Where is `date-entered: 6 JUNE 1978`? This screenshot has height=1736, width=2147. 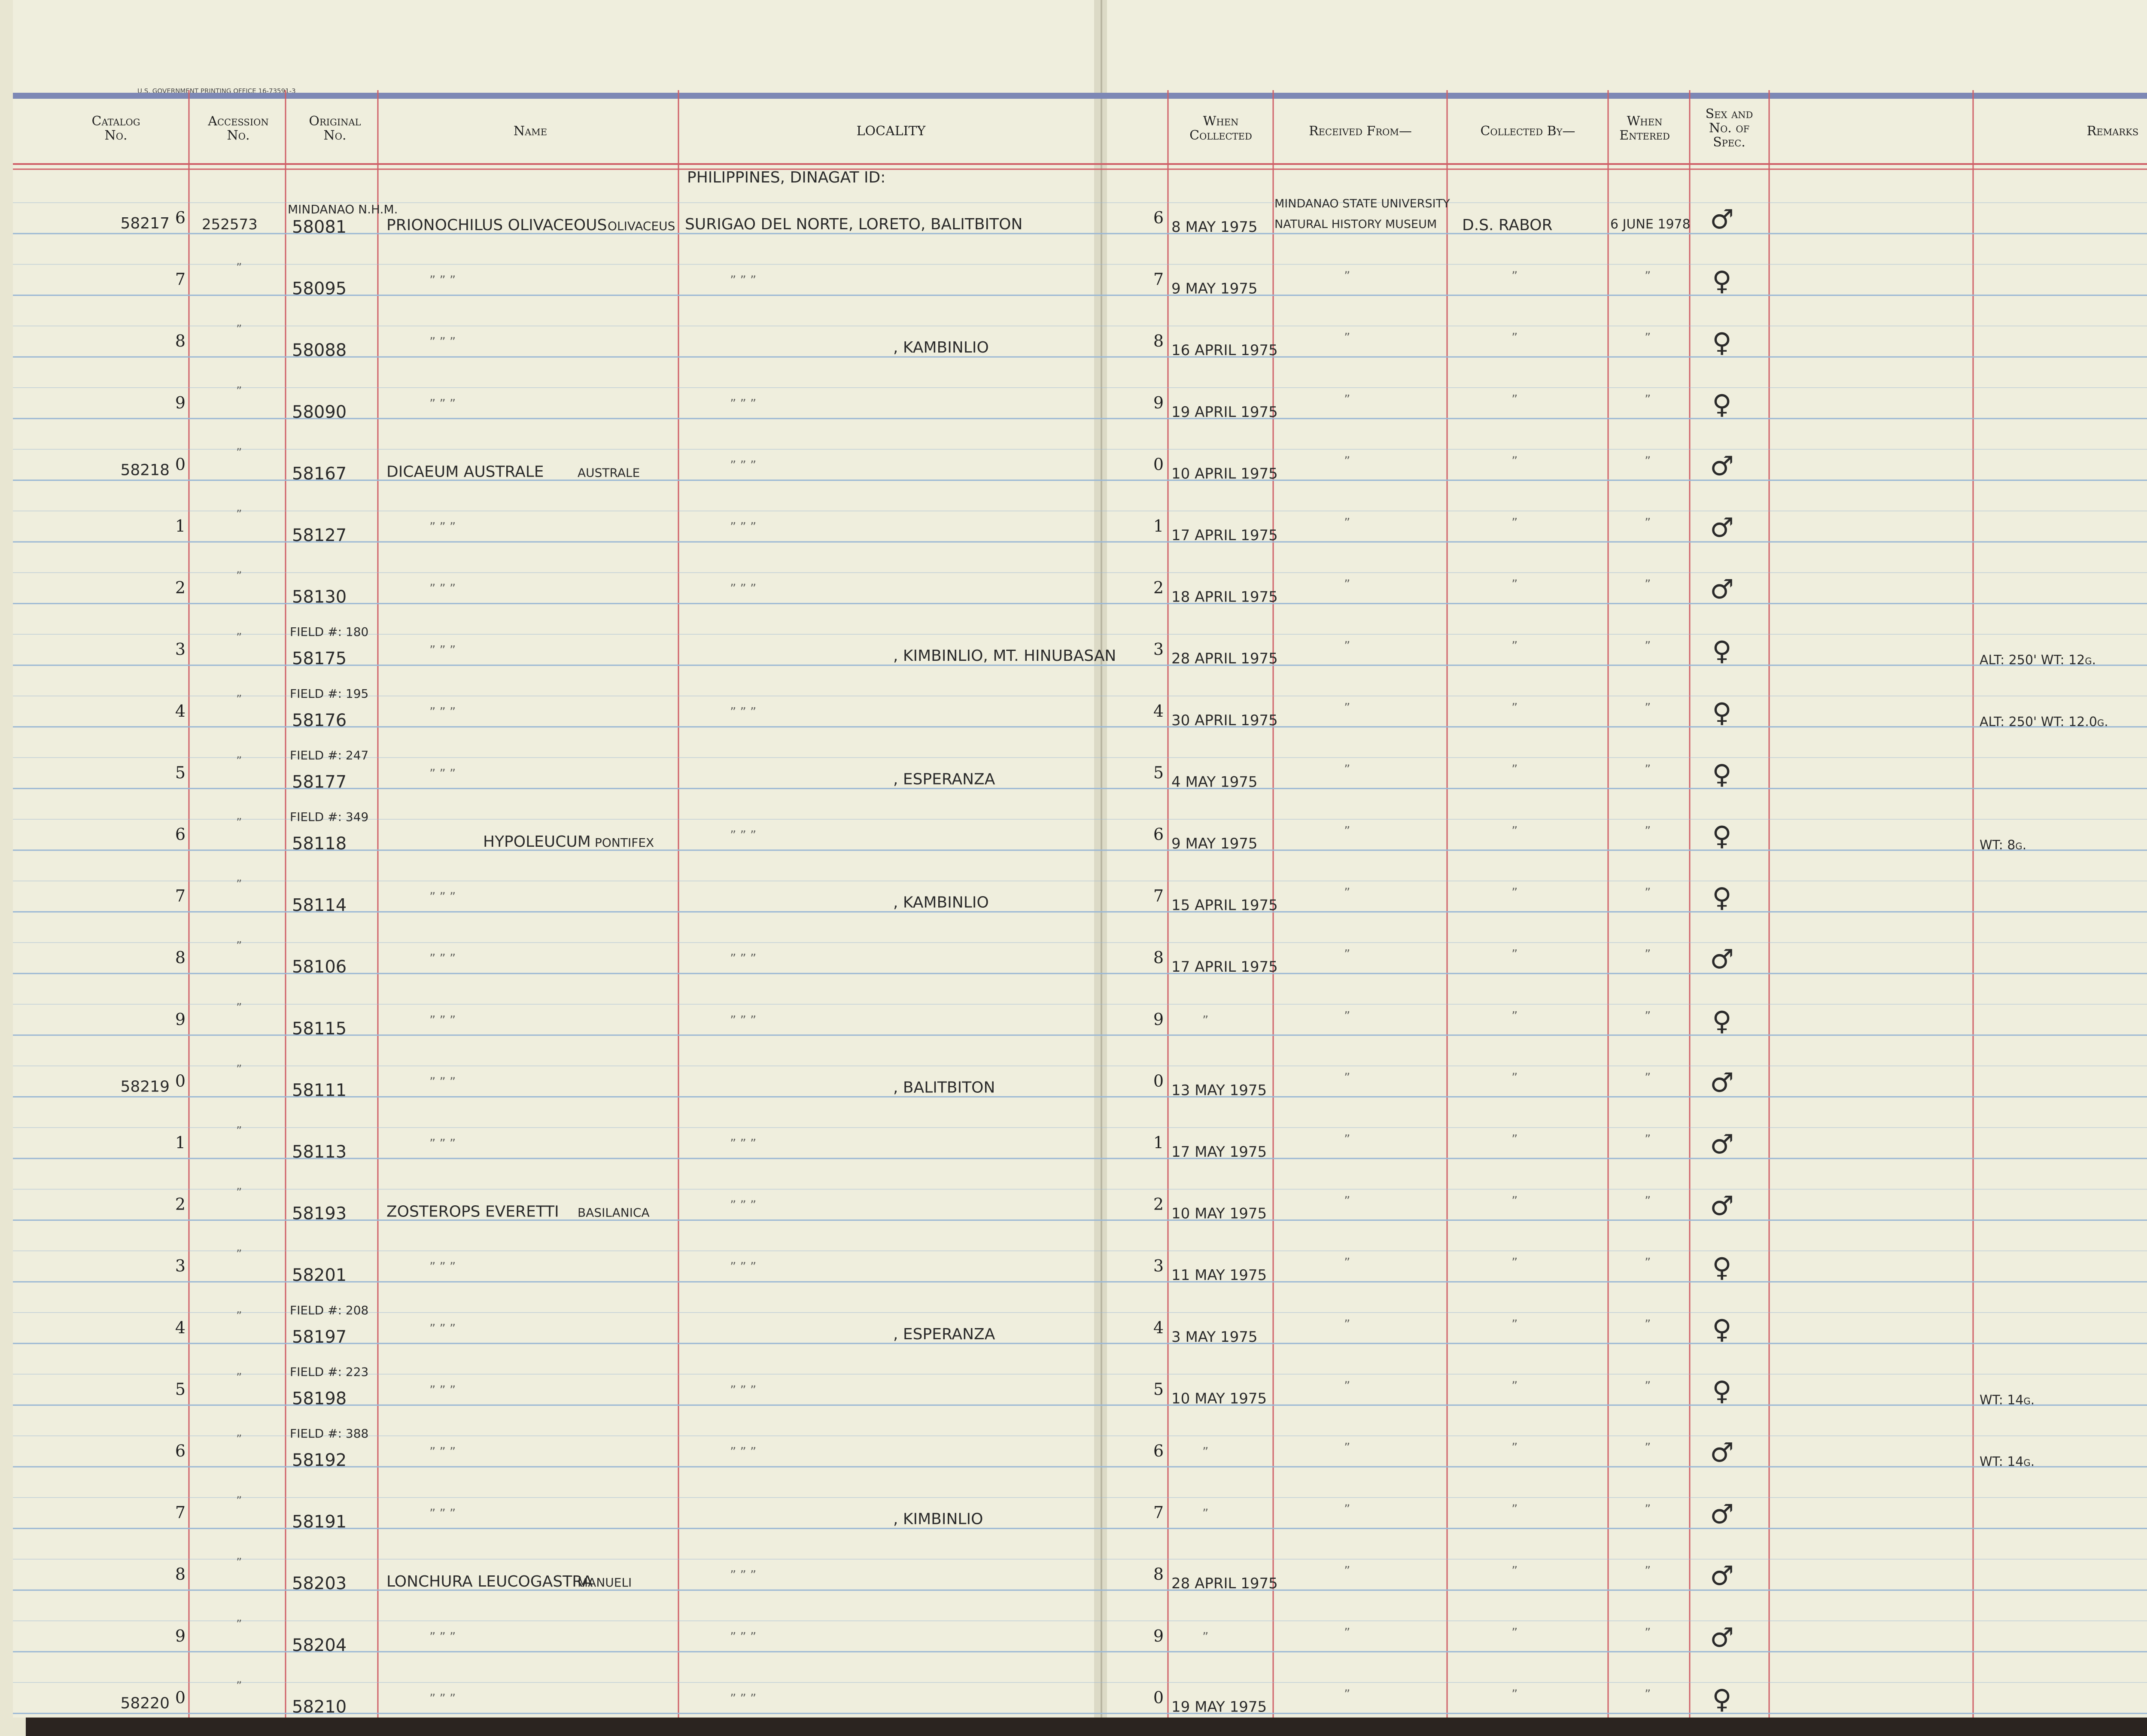
date-entered: 6 JUNE 1978 is located at coordinates (1650, 225).